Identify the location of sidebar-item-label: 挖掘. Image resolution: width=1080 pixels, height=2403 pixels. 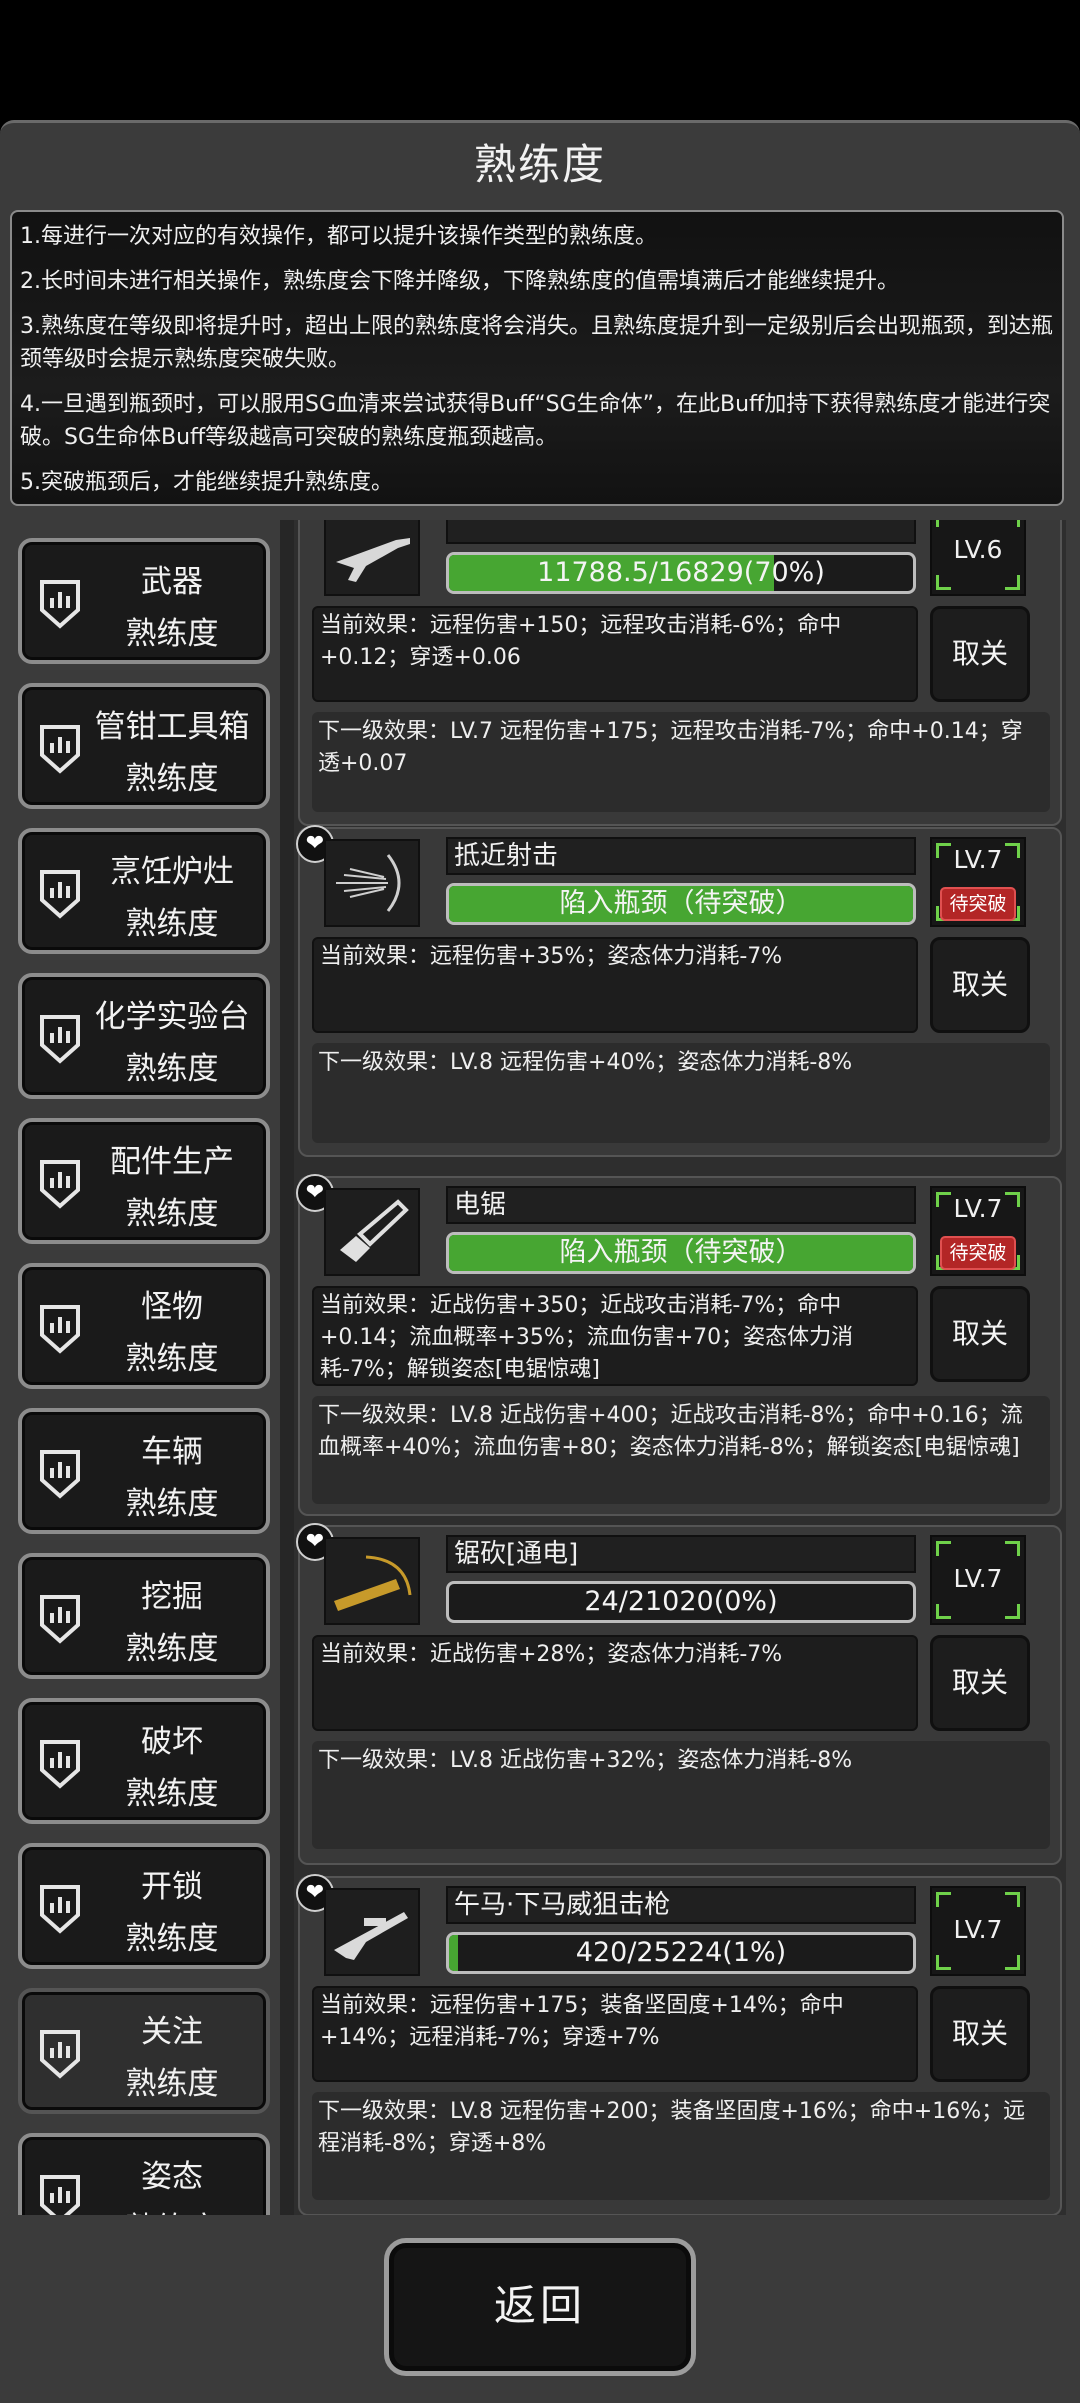
(172, 1597).